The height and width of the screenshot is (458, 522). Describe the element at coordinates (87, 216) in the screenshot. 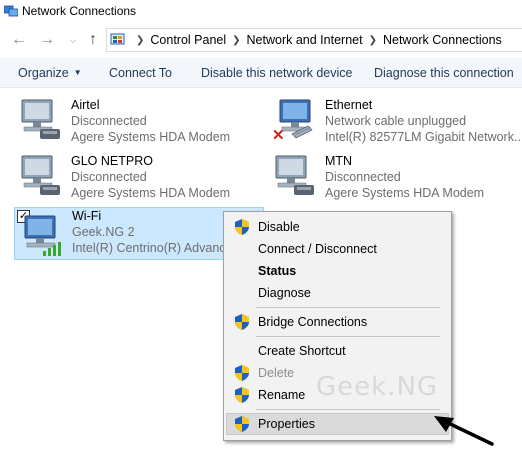

I see `connection-name: Wi-Fi` at that location.